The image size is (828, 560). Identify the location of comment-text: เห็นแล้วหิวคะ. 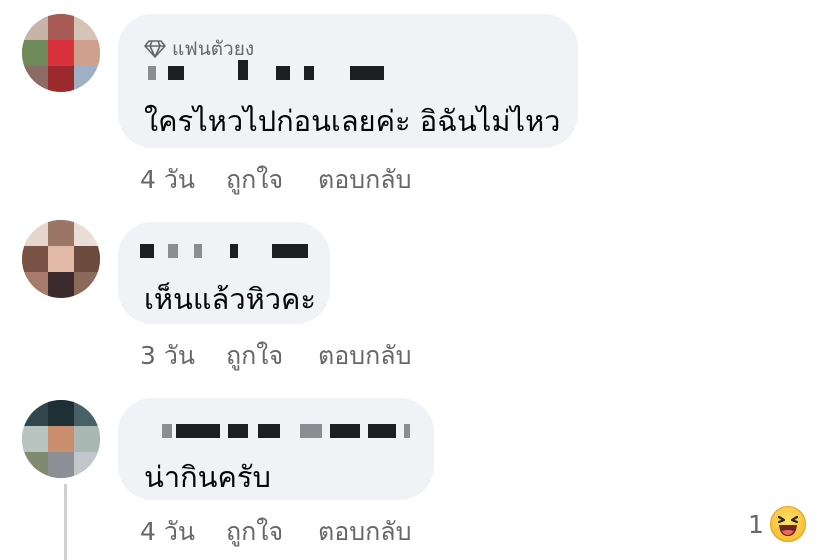
(230, 299).